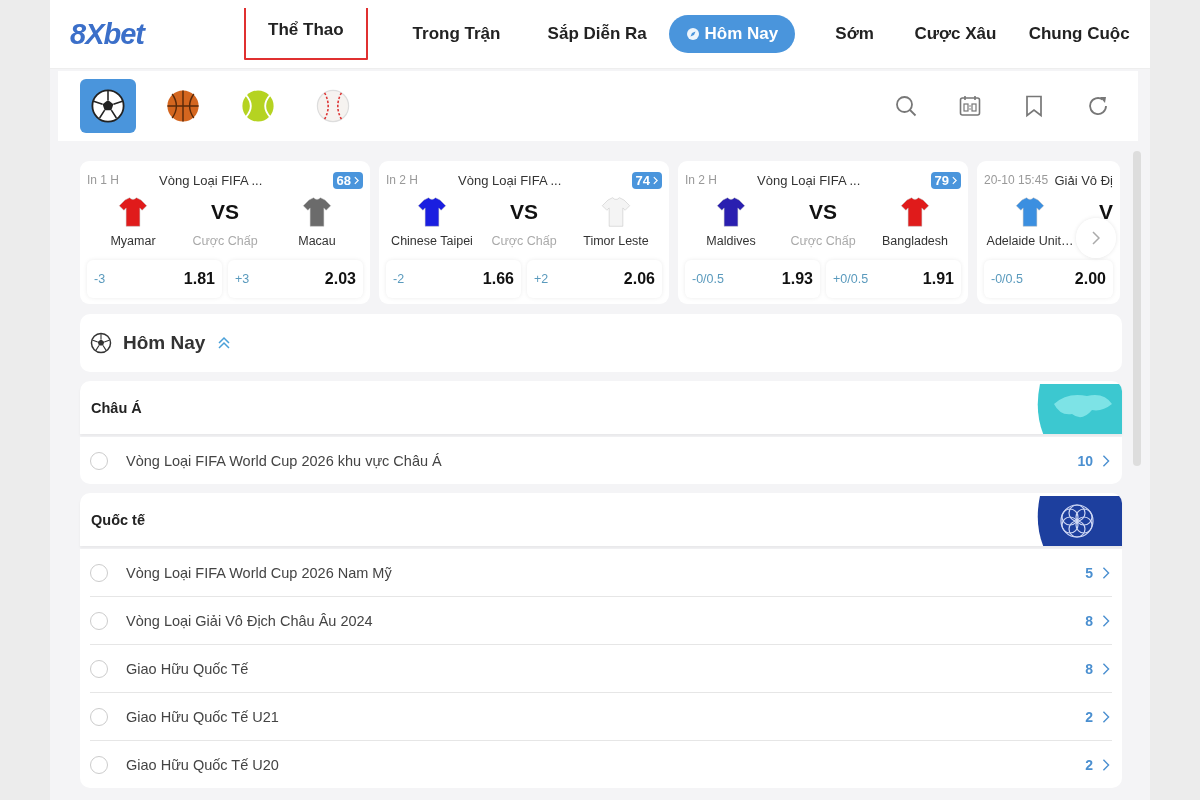 The height and width of the screenshot is (800, 1200). Describe the element at coordinates (224, 343) in the screenshot. I see `collapse-icon` at that location.